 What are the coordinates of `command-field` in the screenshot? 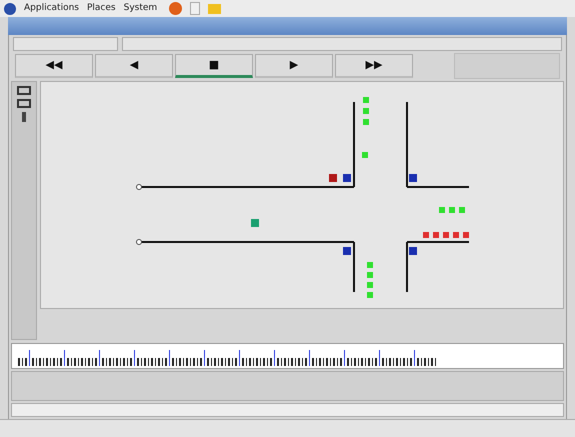 It's located at (287, 410).